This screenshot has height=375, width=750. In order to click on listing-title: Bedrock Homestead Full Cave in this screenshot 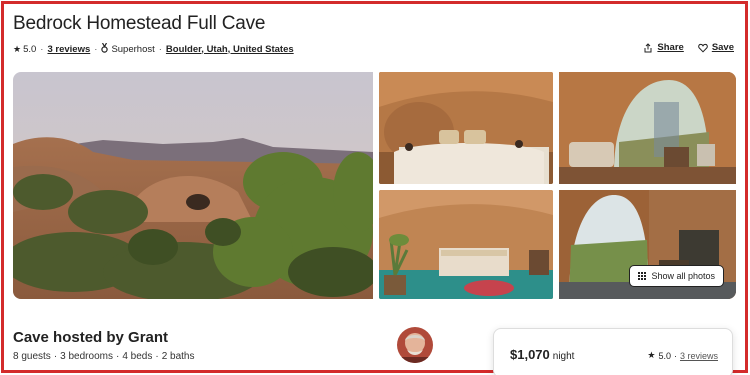, I will do `click(139, 23)`.